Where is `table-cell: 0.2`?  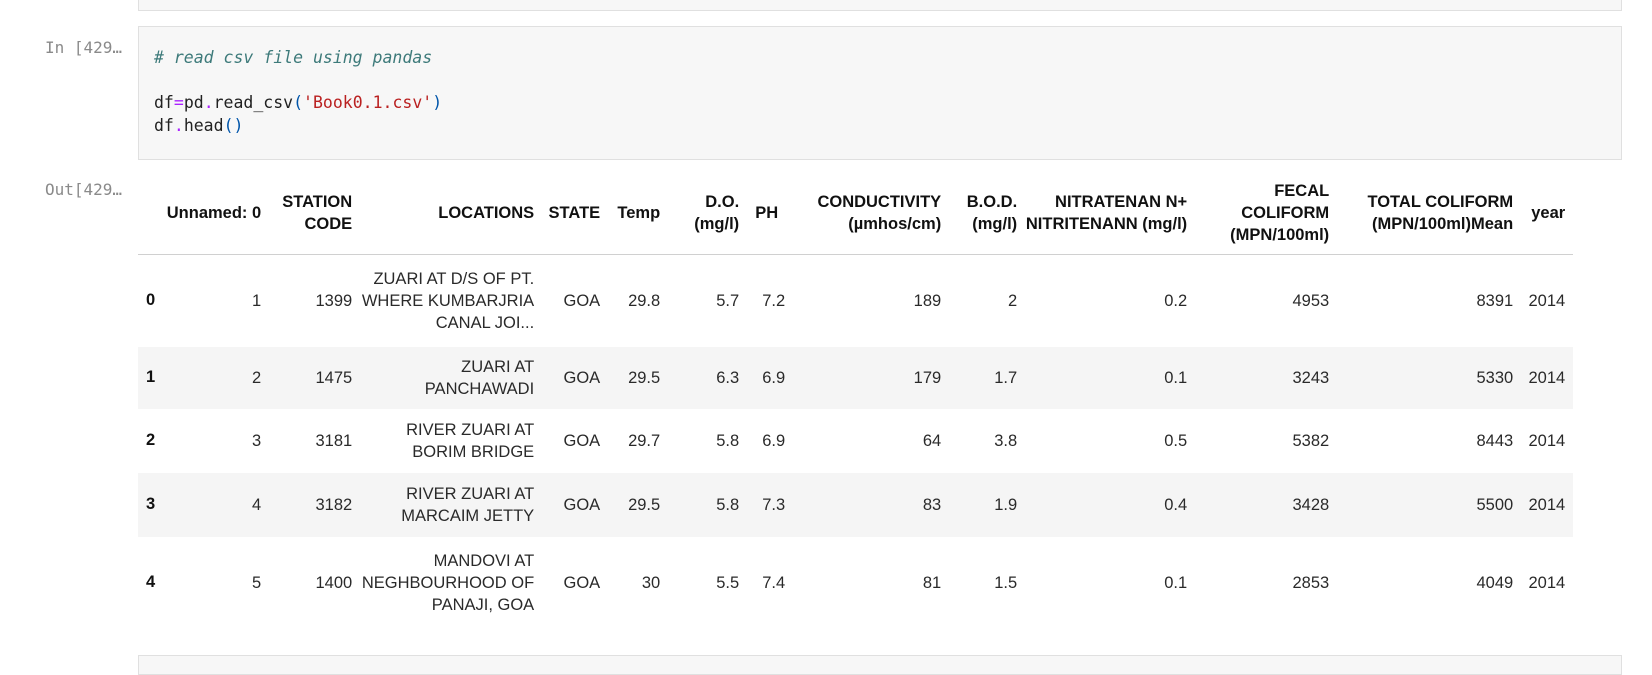 table-cell: 0.2 is located at coordinates (1176, 300).